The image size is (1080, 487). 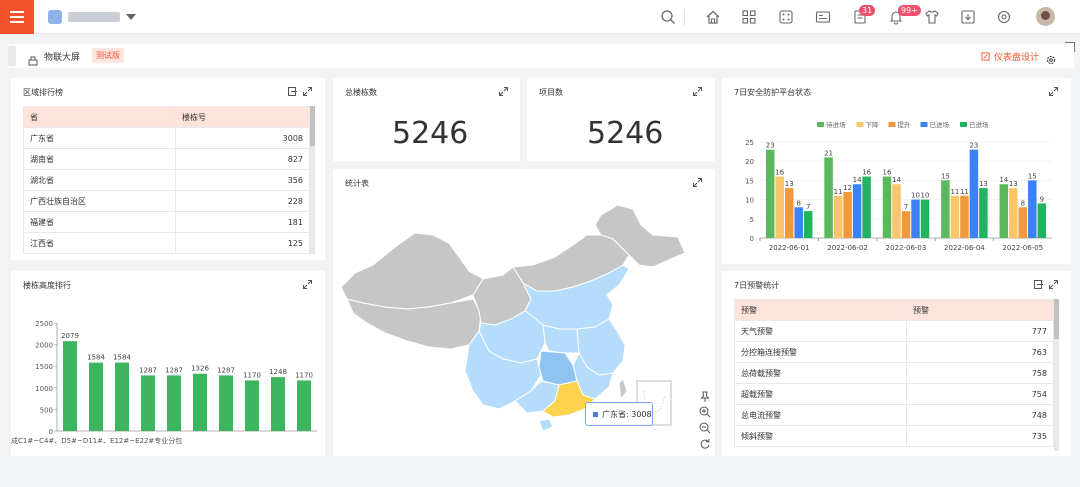 I want to click on legend-label: 下降, so click(x=873, y=124).